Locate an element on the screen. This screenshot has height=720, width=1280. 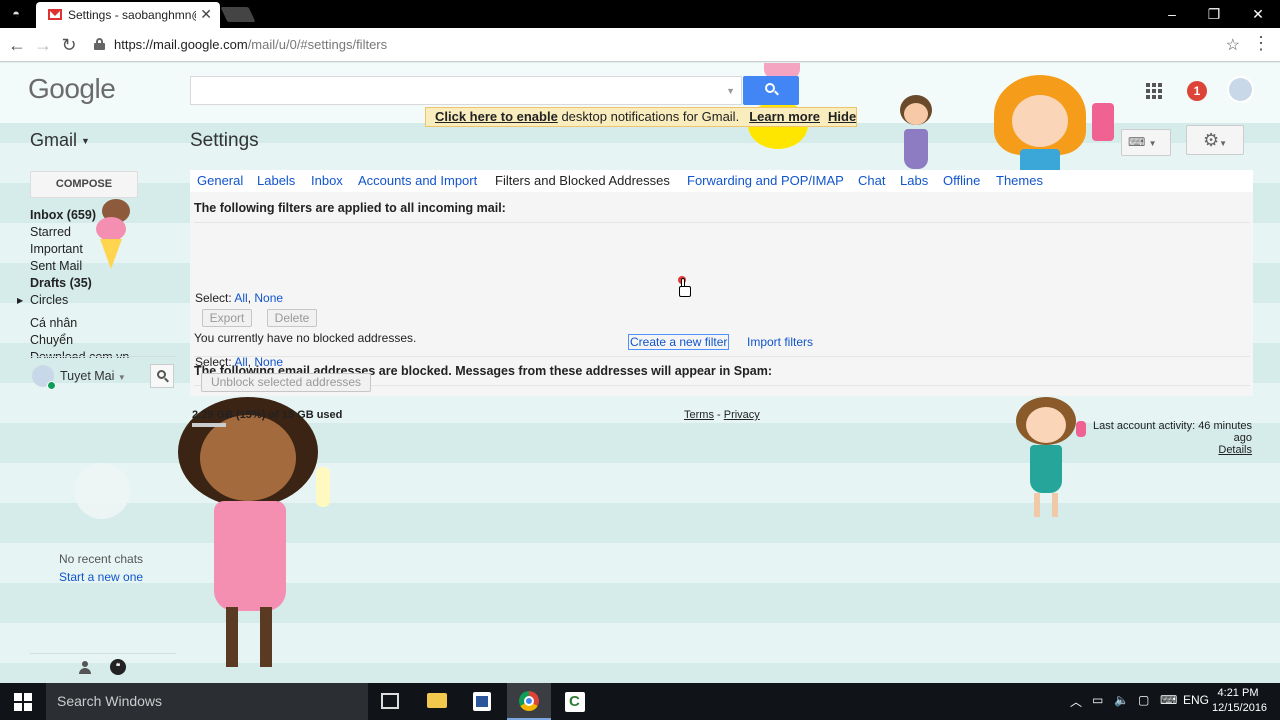
chat-user-name: Tuyet Mai ▼ is located at coordinates (93, 376).